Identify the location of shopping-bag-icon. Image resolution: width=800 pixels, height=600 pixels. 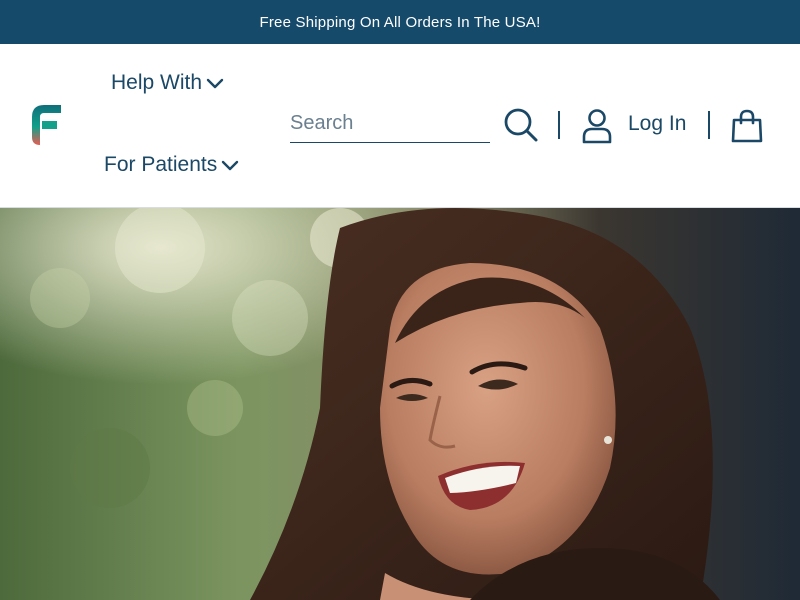
(747, 126).